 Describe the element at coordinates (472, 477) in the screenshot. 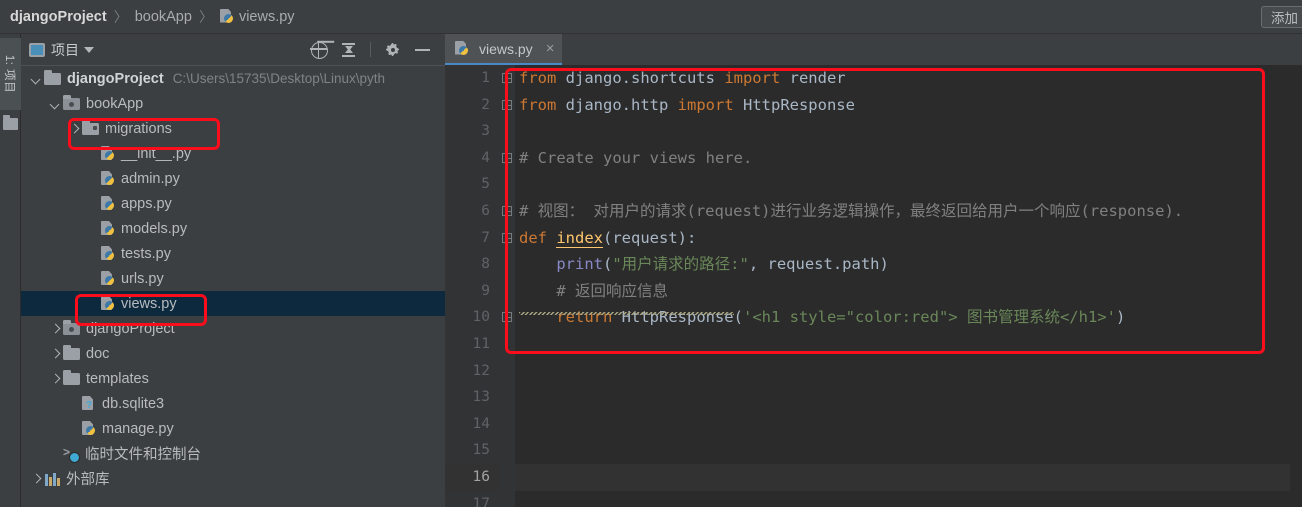

I see `line-number: 16` at that location.